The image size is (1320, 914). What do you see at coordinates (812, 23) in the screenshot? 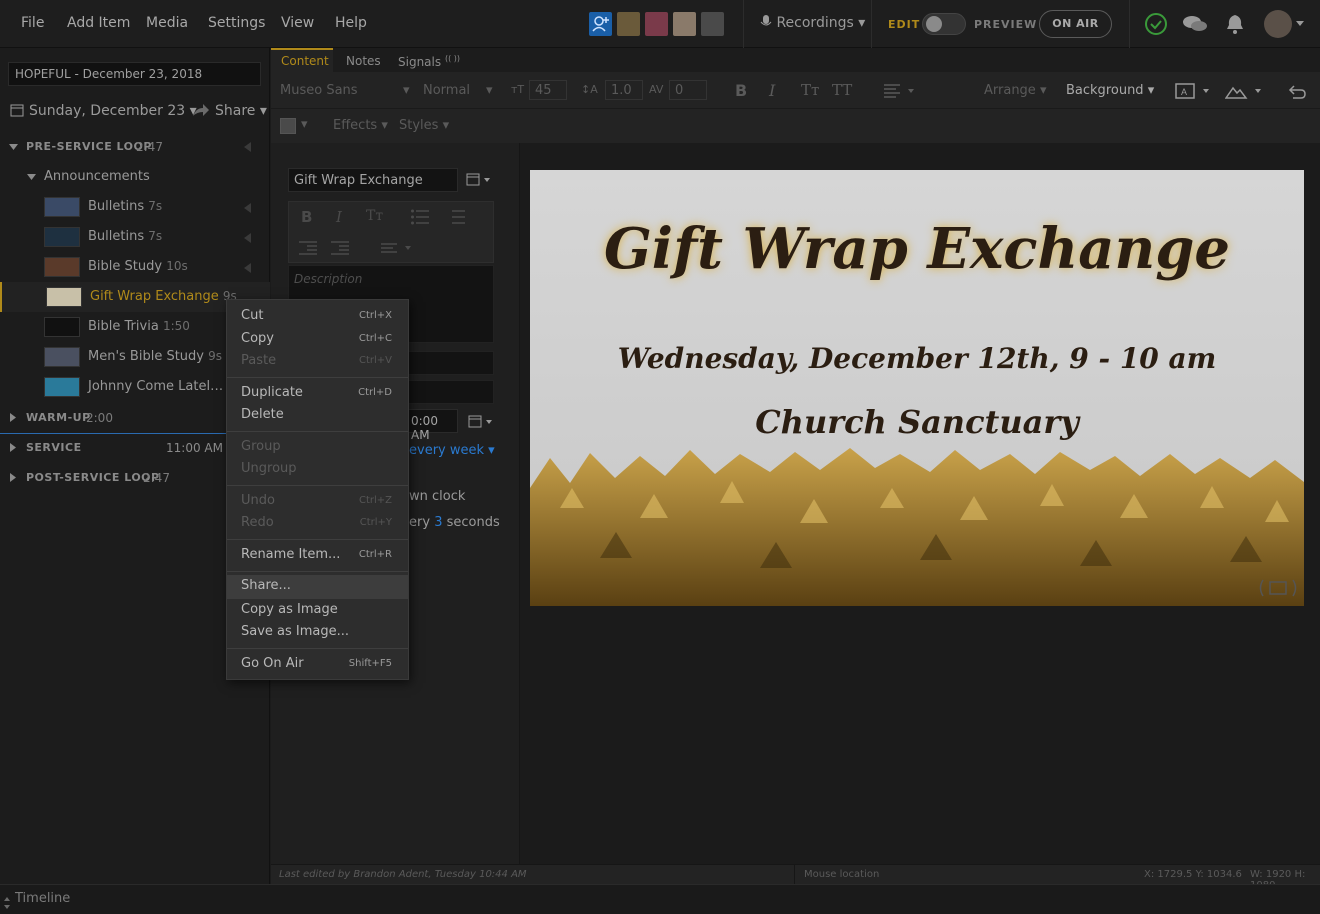
I see `recordings-menu: Recordings ▾` at bounding box center [812, 23].